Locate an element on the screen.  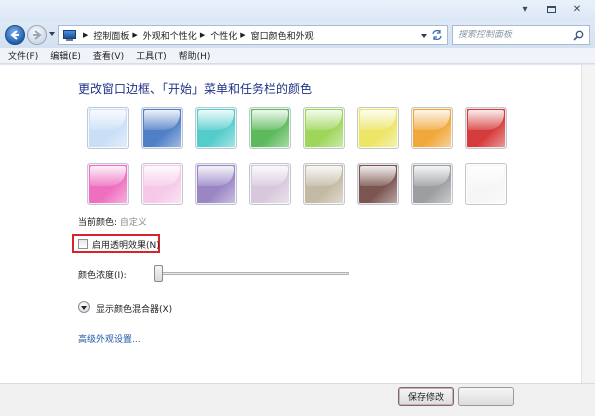
color-swatch-sea is located at coordinates (216, 128).